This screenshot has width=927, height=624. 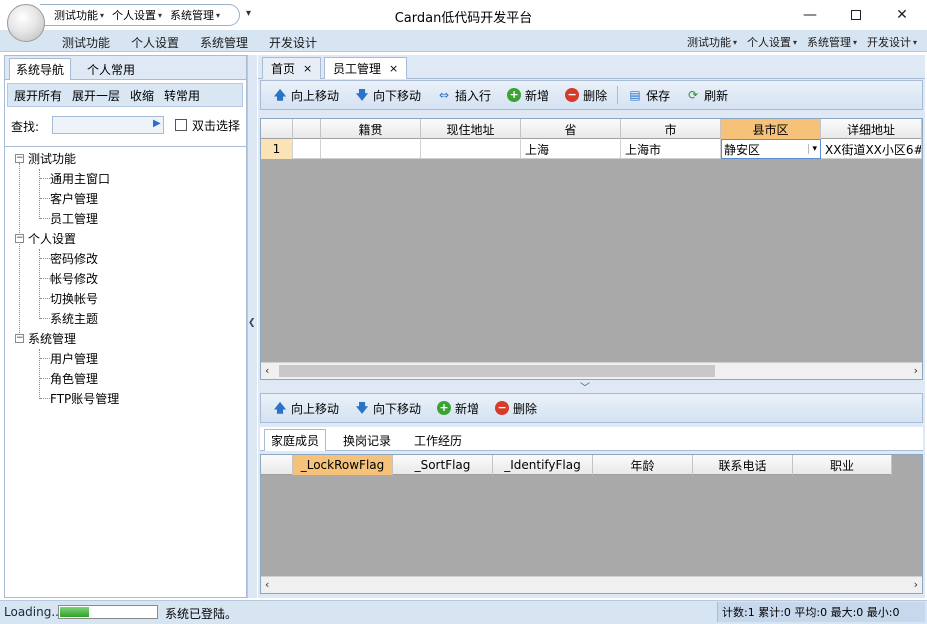 What do you see at coordinates (528, 95) in the screenshot?
I see `add-button: + 新增` at bounding box center [528, 95].